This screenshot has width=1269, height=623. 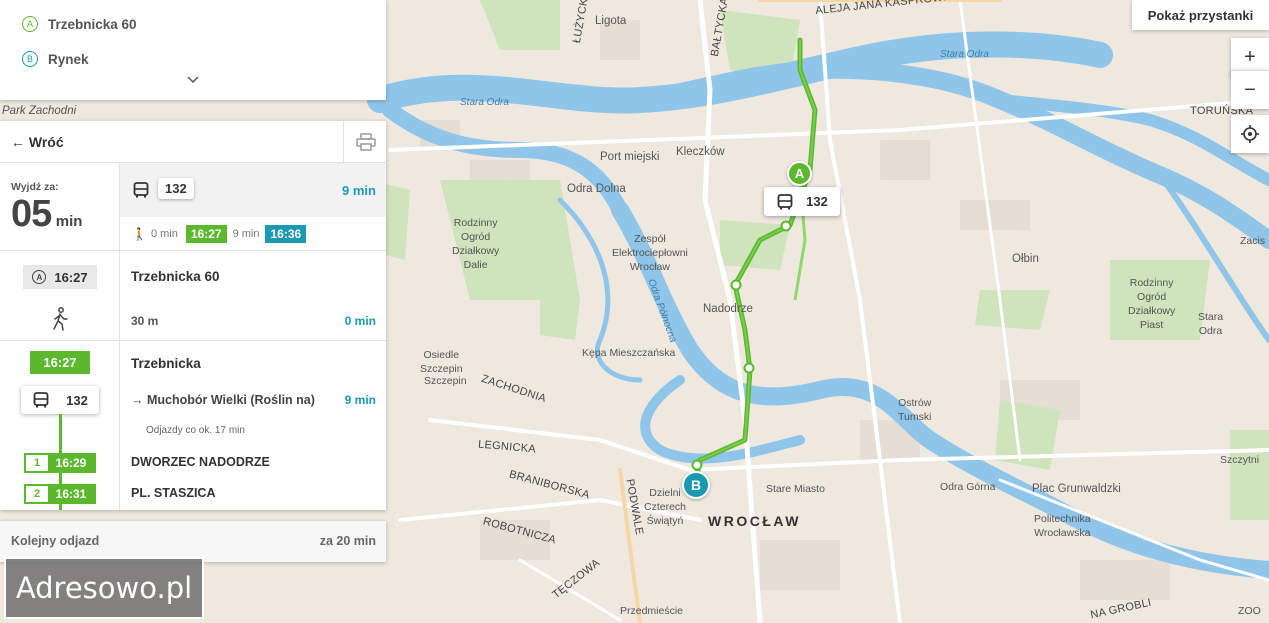 What do you see at coordinates (728, 309) in the screenshot?
I see `map-label: Nadodrze` at bounding box center [728, 309].